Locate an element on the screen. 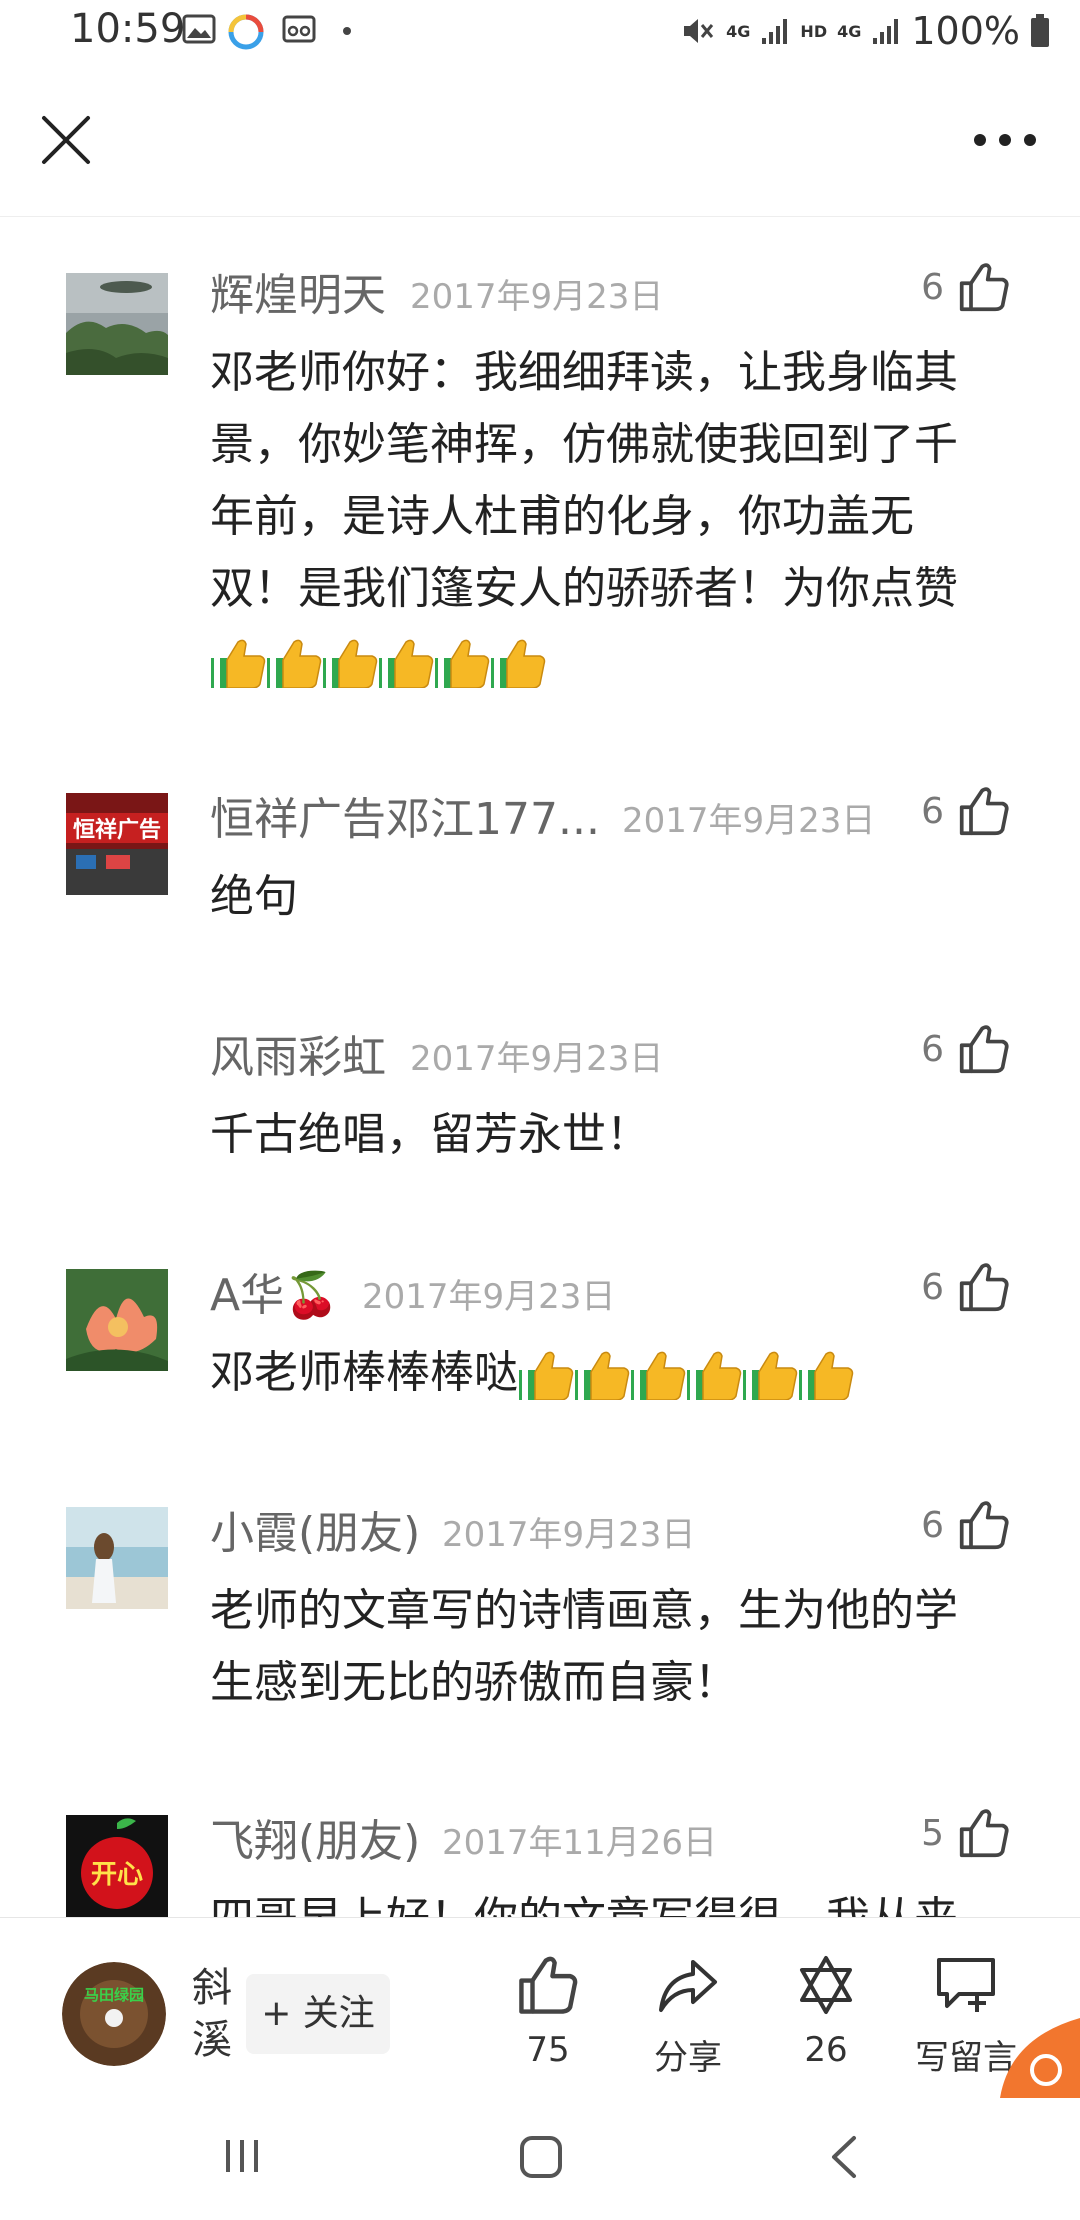 This screenshot has width=1080, height=2220. svg-text: 恒祥广告 is located at coordinates (117, 830).